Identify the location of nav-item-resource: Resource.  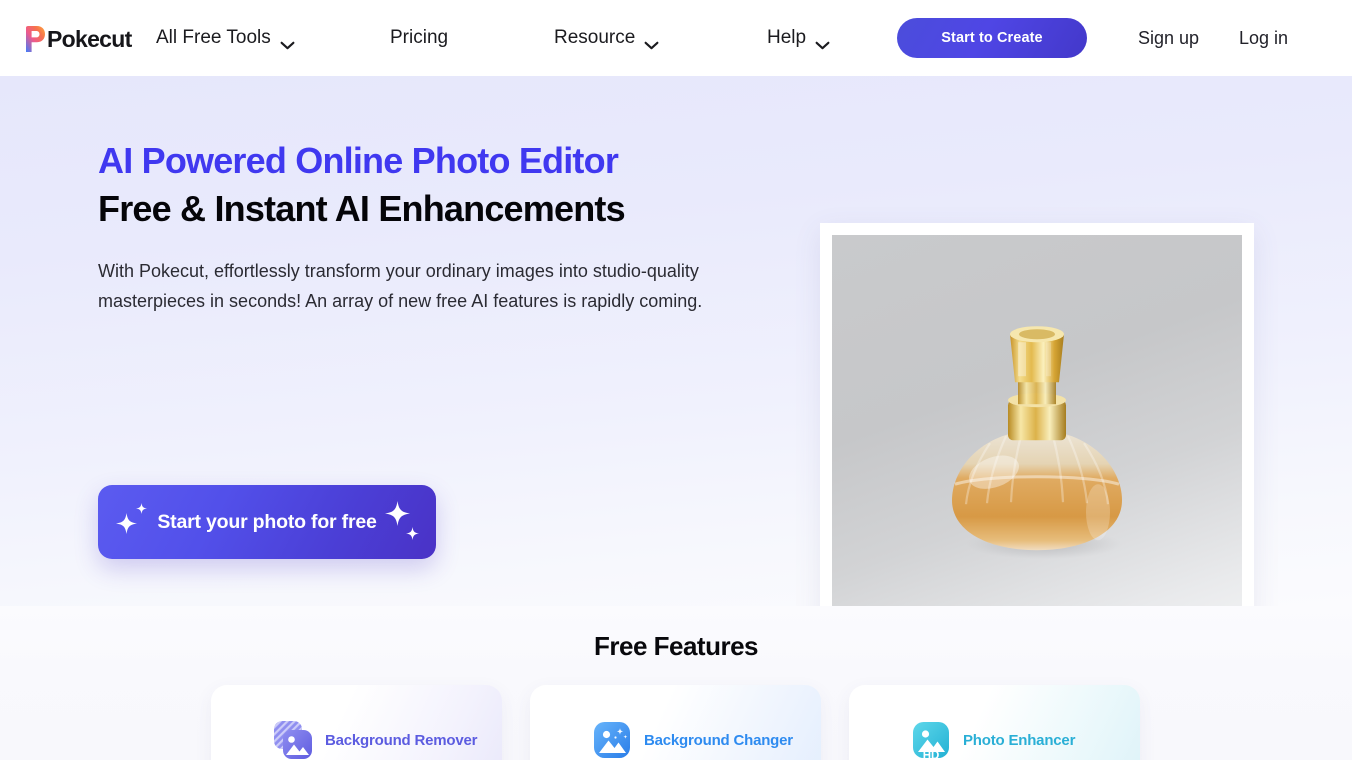
(606, 38).